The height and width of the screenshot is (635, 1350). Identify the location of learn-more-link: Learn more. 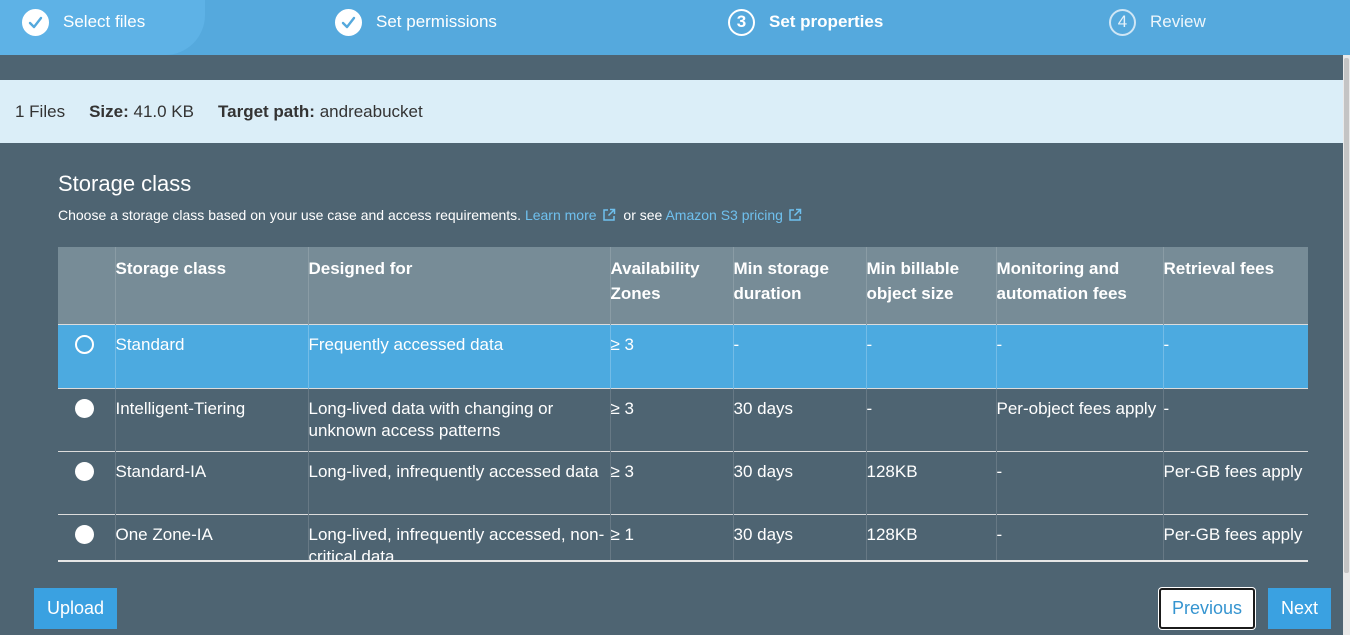
(570, 215).